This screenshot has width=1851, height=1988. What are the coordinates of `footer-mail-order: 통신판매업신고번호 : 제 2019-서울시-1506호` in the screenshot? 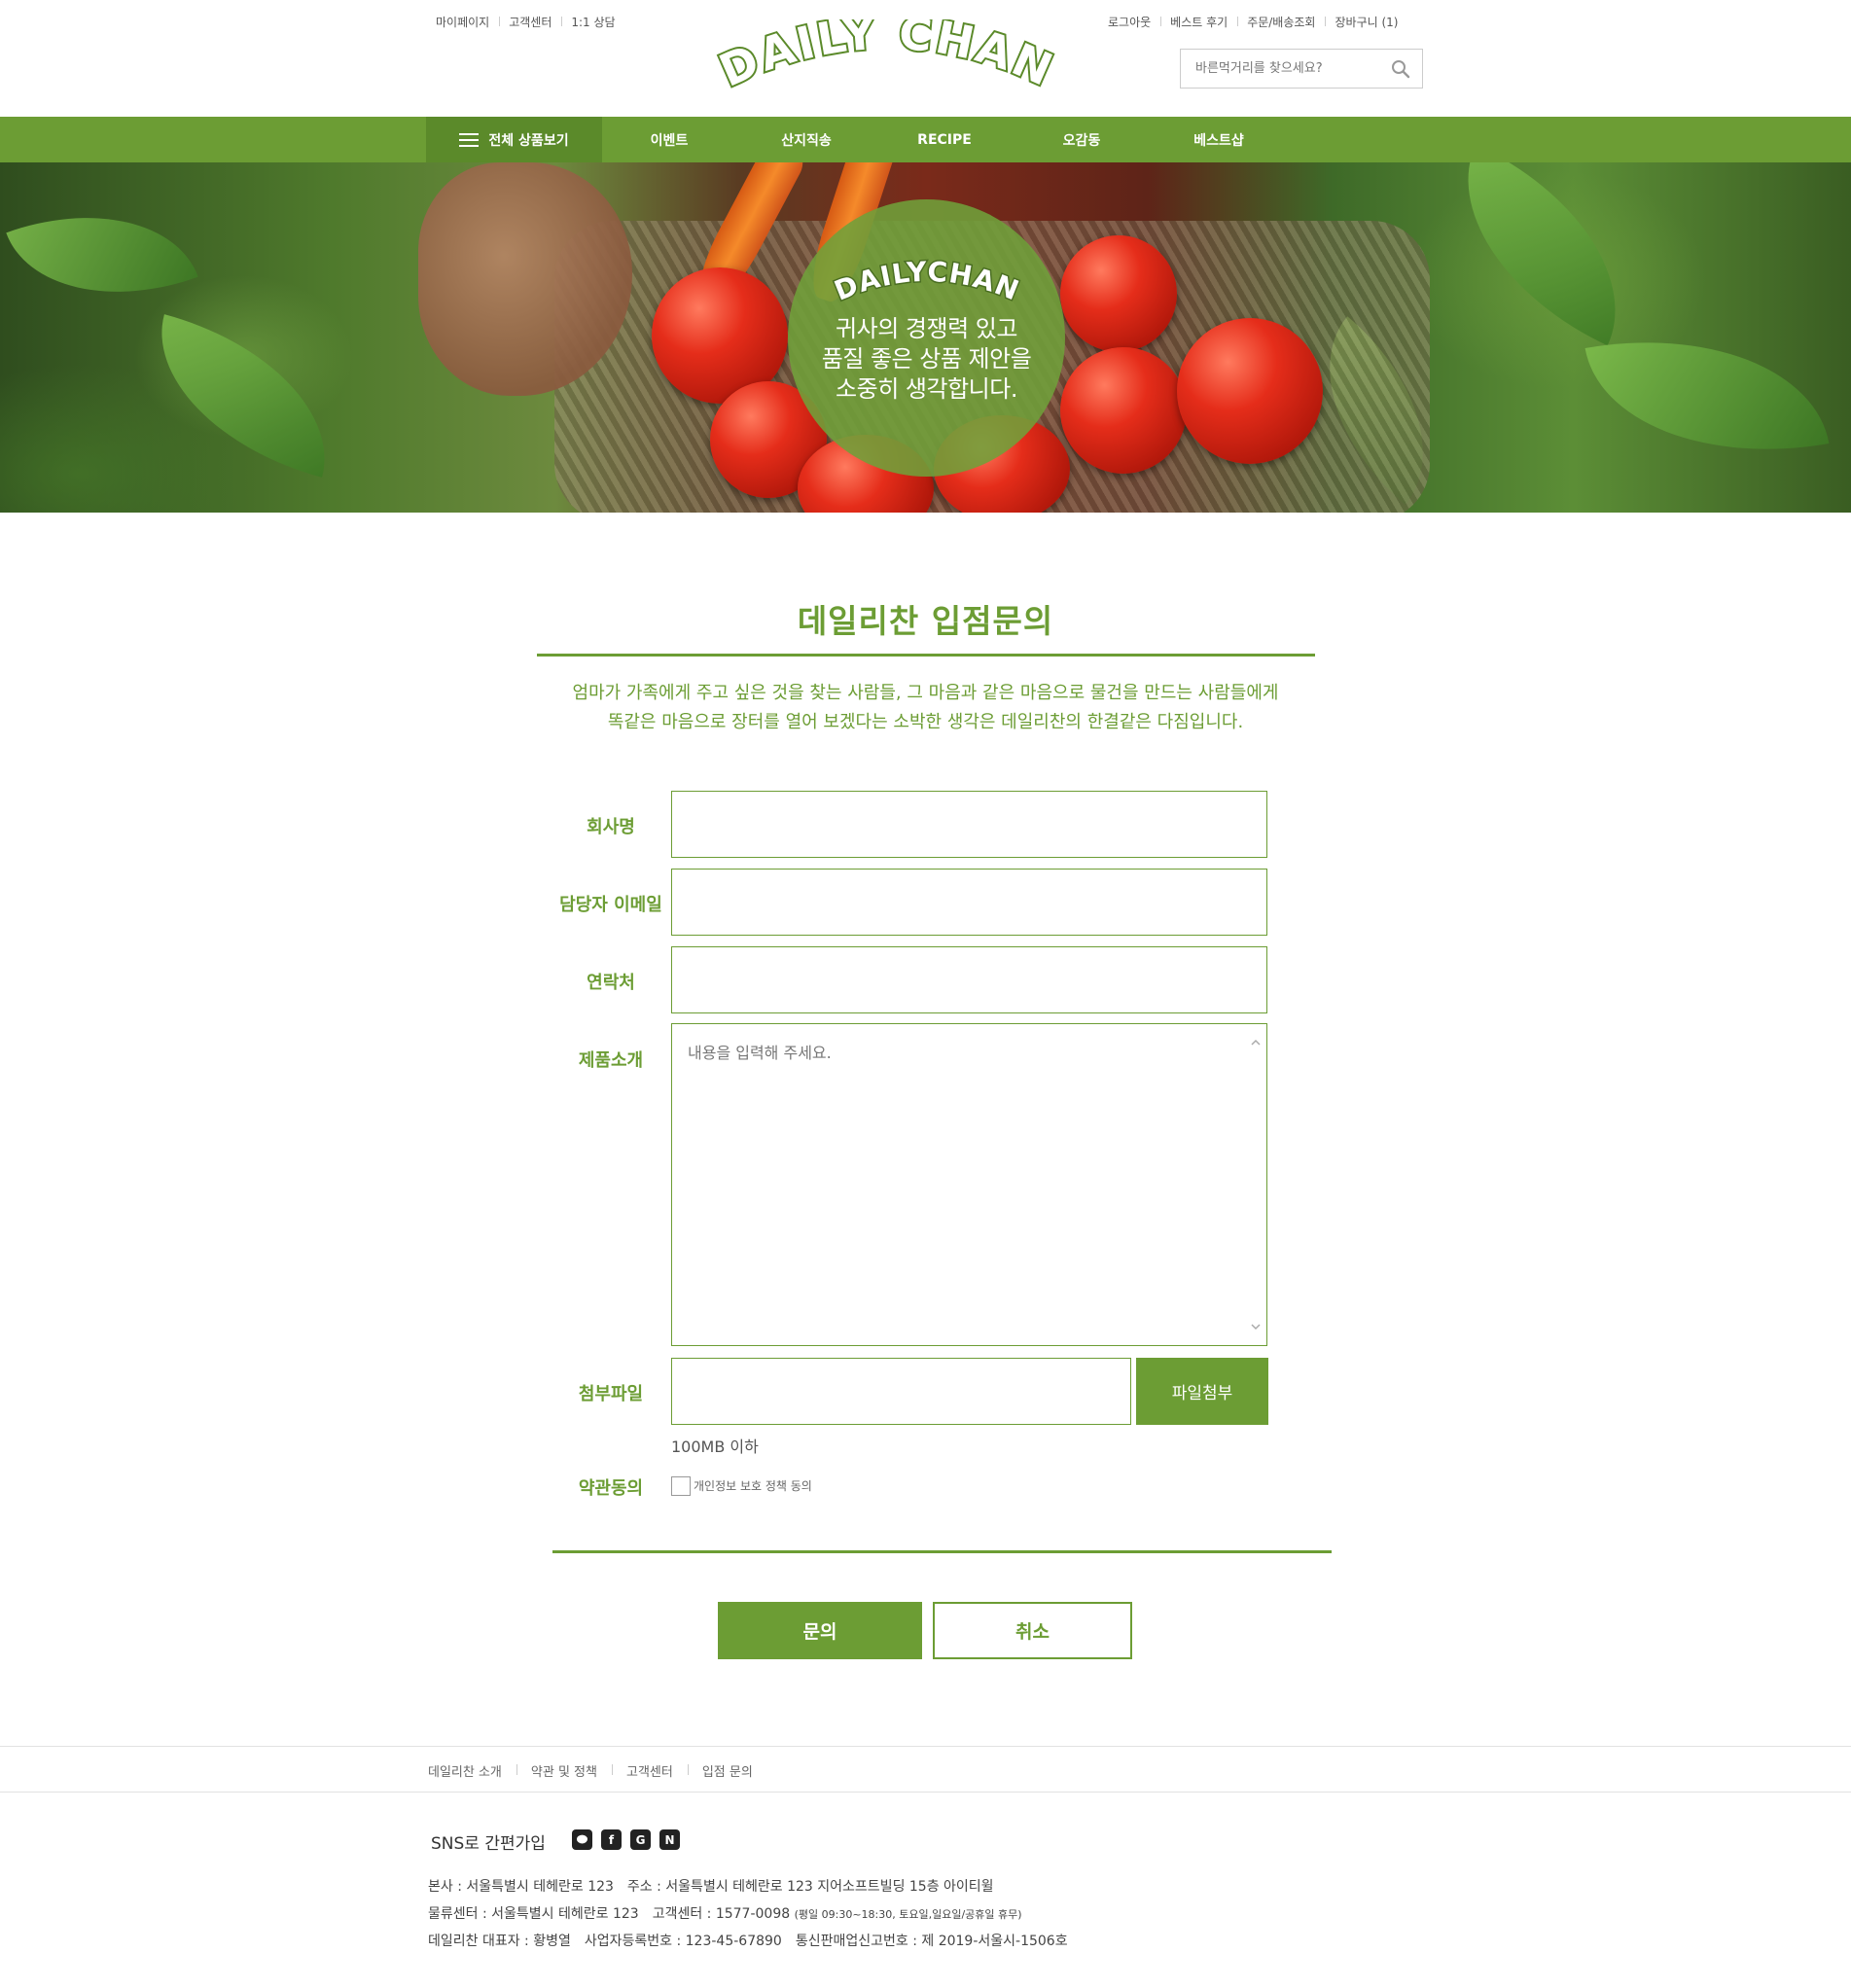 It's located at (931, 1941).